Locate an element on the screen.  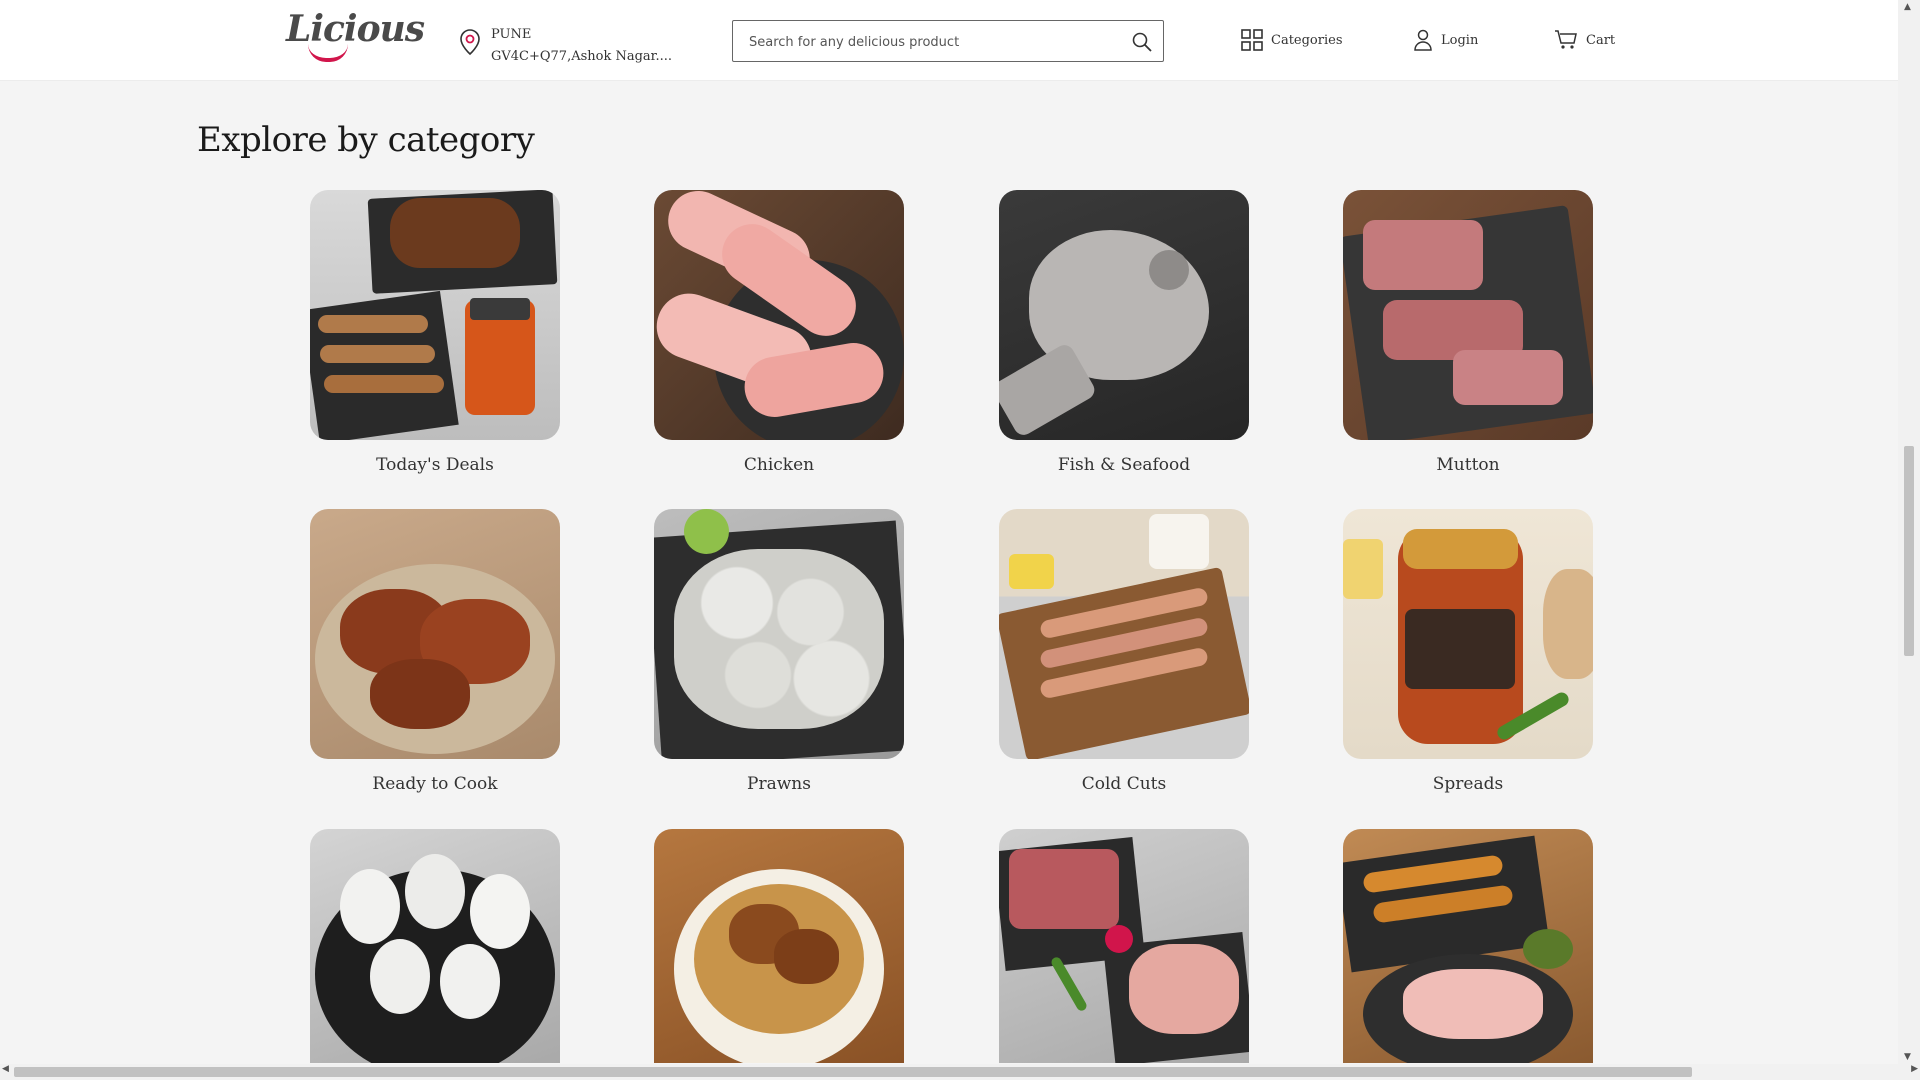
category-tile-todays-deals: Today's Deals is located at coordinates (435, 332).